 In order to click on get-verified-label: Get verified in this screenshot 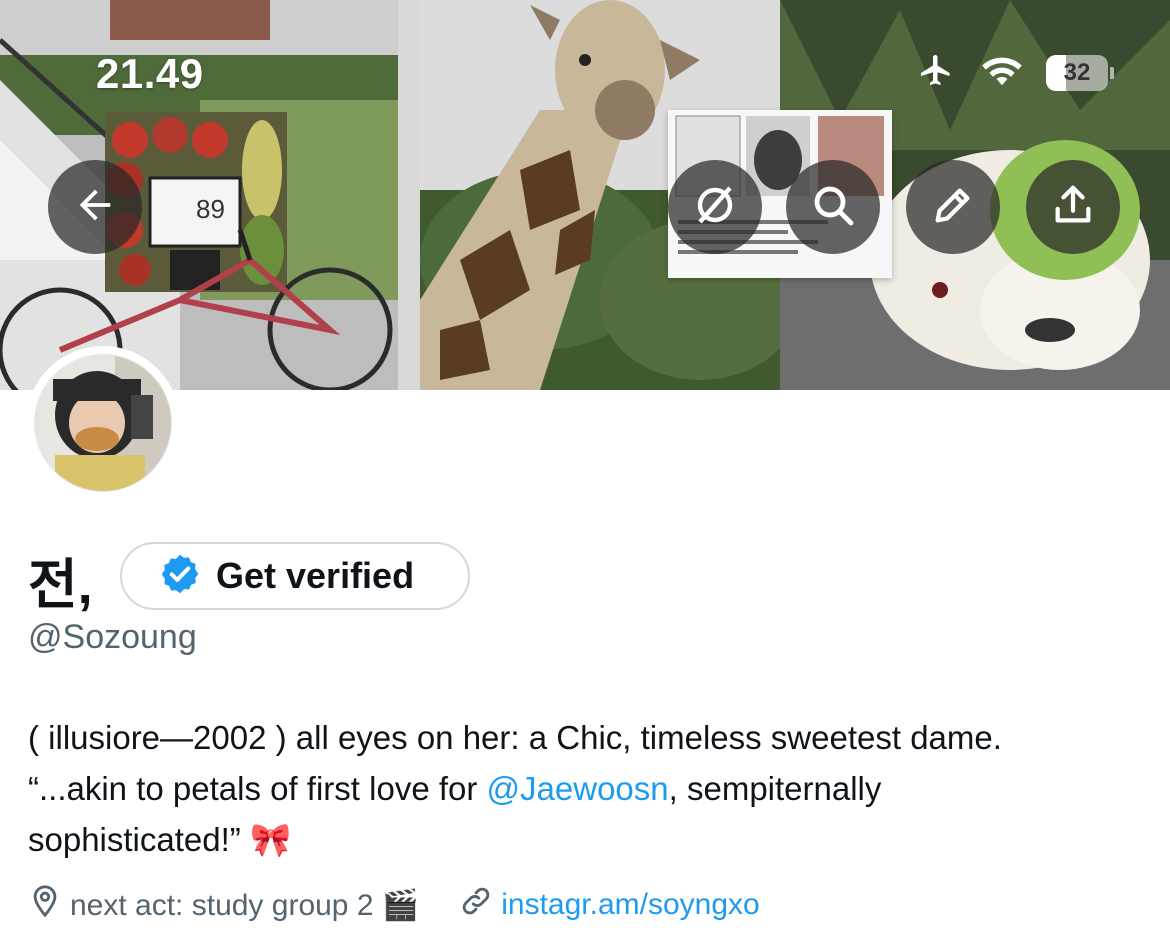, I will do `click(315, 575)`.